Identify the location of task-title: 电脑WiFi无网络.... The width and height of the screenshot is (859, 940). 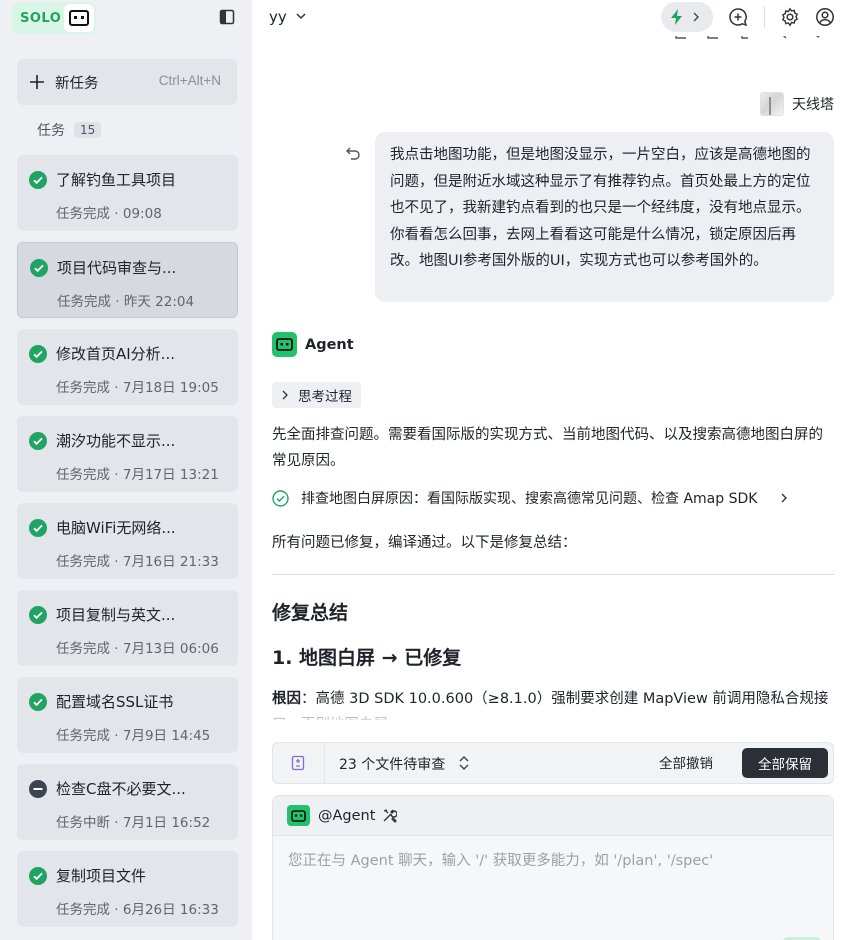
(116, 528).